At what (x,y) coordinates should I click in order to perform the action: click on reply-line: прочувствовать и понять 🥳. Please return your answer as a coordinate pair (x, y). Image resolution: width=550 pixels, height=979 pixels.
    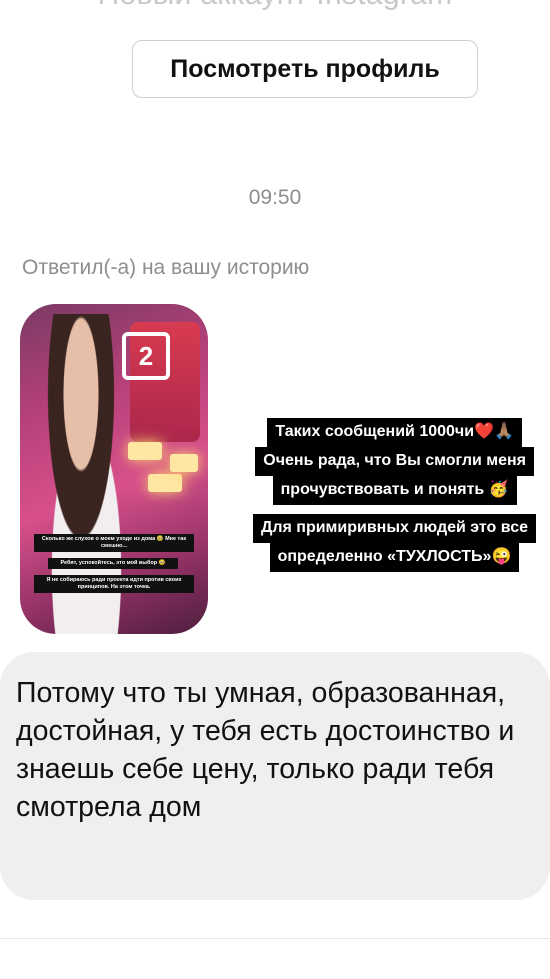
    Looking at the image, I should click on (394, 490).